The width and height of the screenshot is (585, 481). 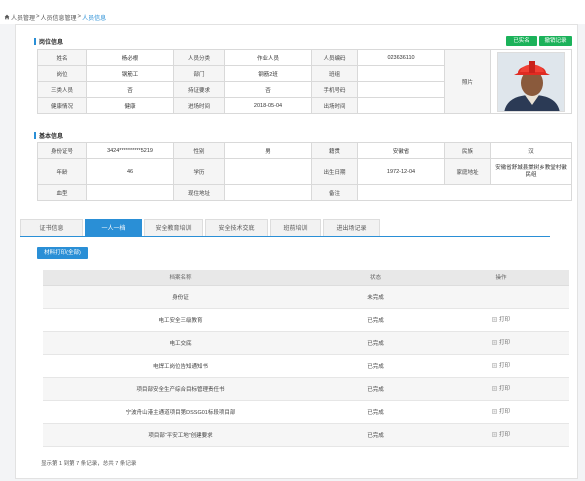 What do you see at coordinates (401, 73) in the screenshot?
I see `team-value` at bounding box center [401, 73].